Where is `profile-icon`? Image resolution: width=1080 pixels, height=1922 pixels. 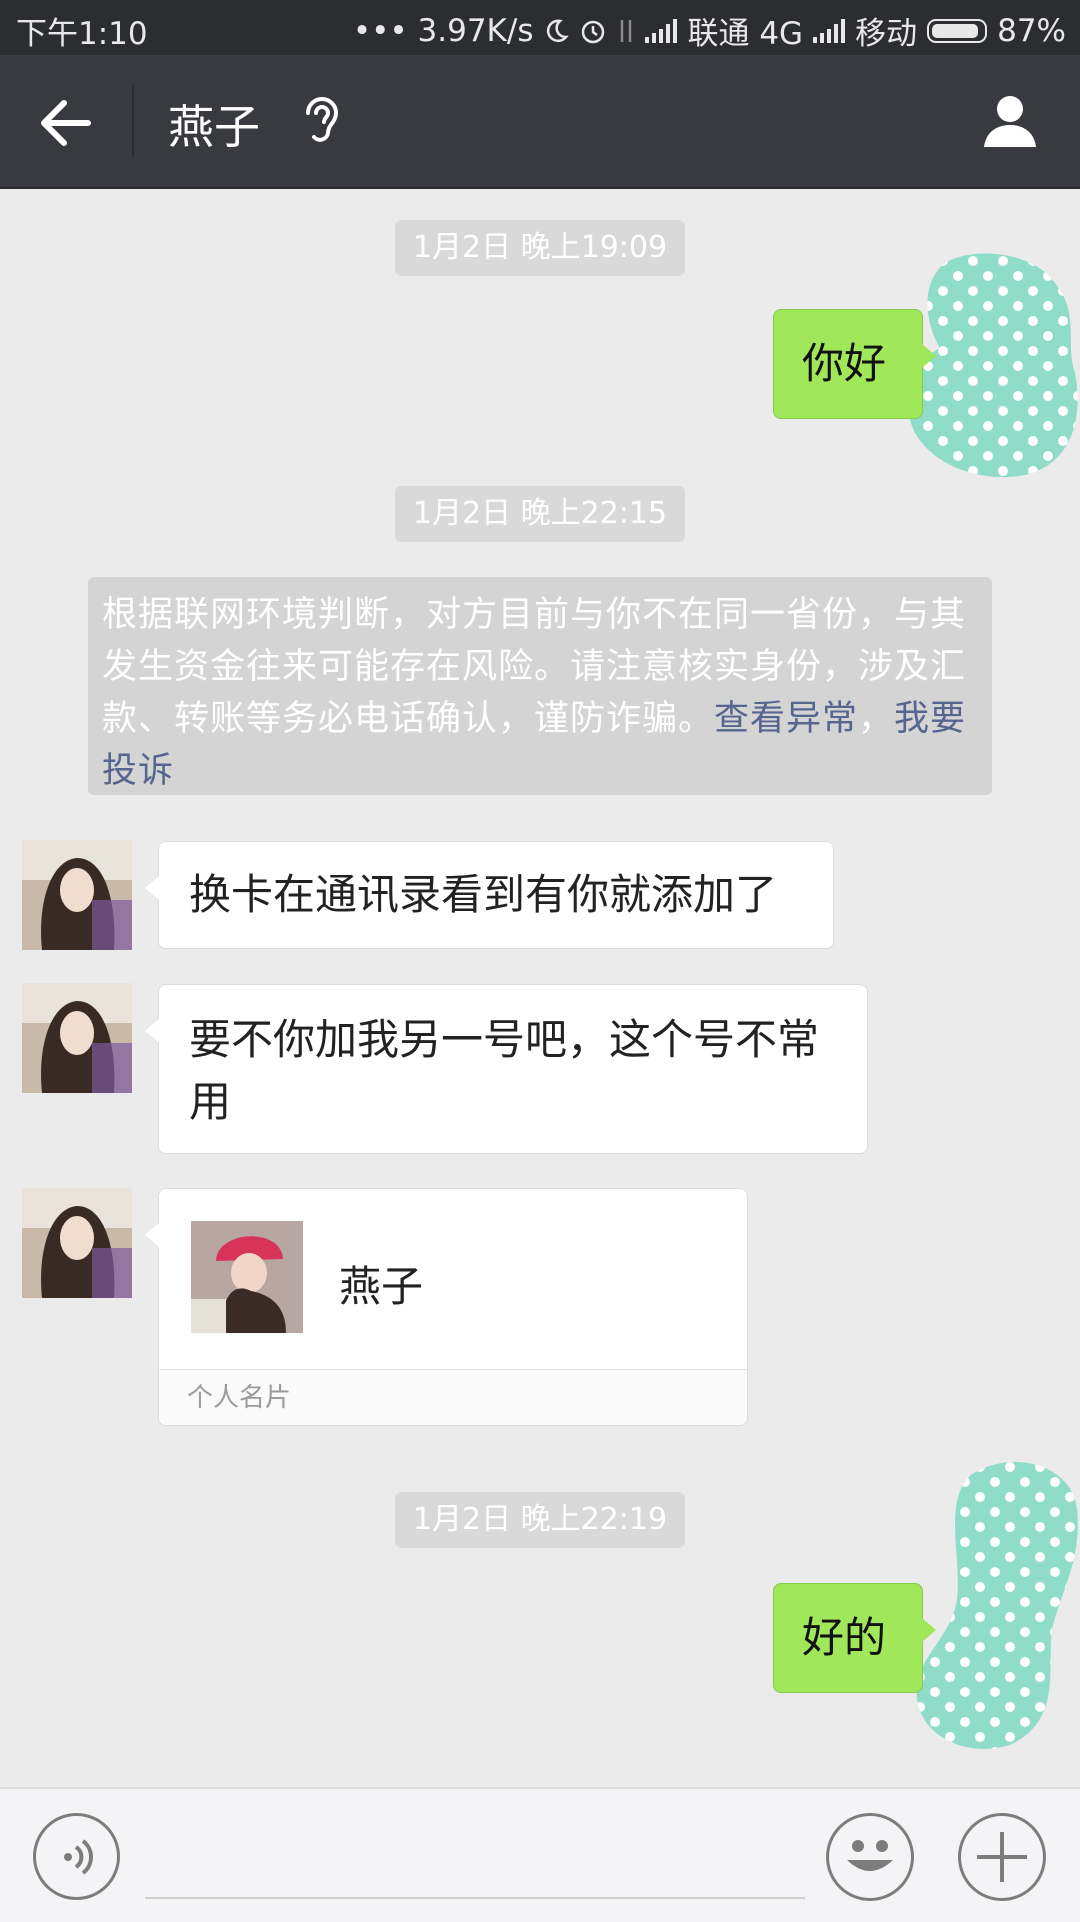 profile-icon is located at coordinates (1010, 121).